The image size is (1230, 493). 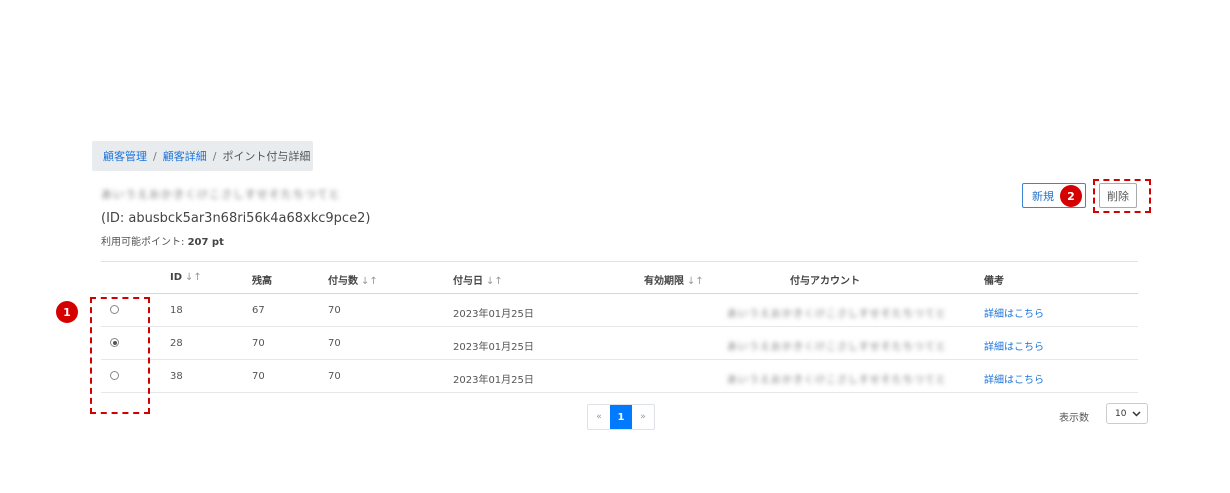 I want to click on column-header-date-label: 付与日, so click(x=468, y=281).